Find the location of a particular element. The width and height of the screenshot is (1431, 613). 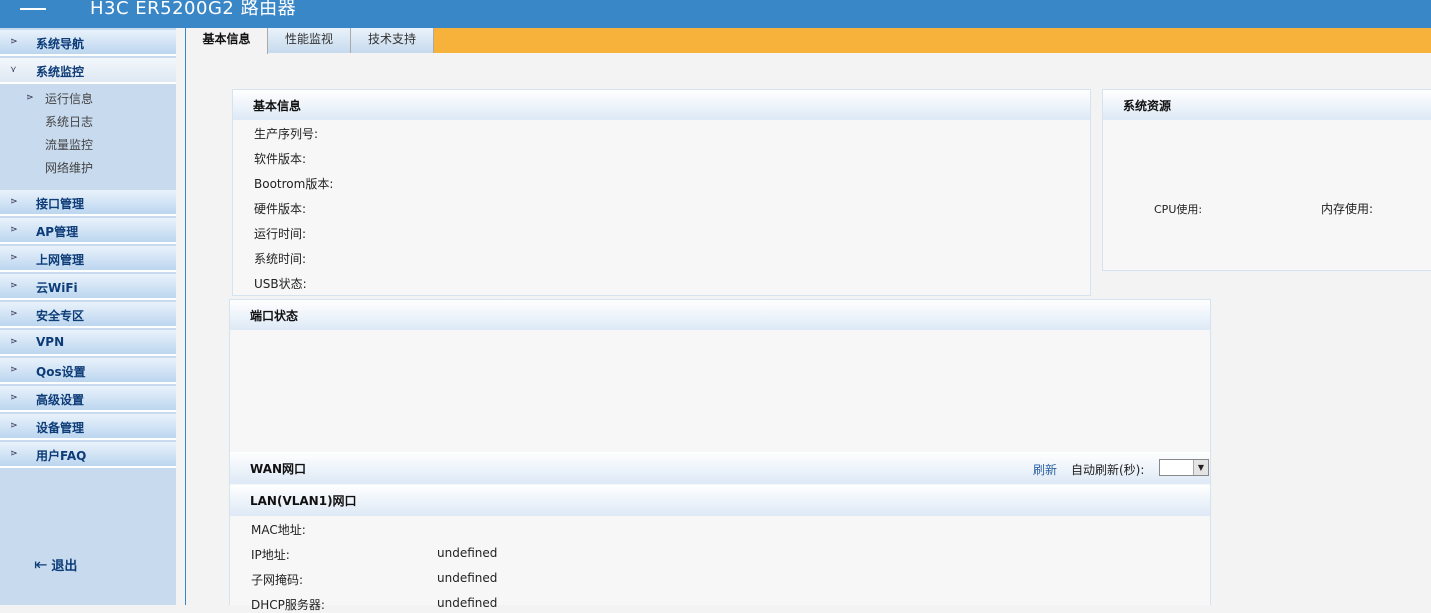

logout-button: ⇤ 退出 is located at coordinates (55, 564).